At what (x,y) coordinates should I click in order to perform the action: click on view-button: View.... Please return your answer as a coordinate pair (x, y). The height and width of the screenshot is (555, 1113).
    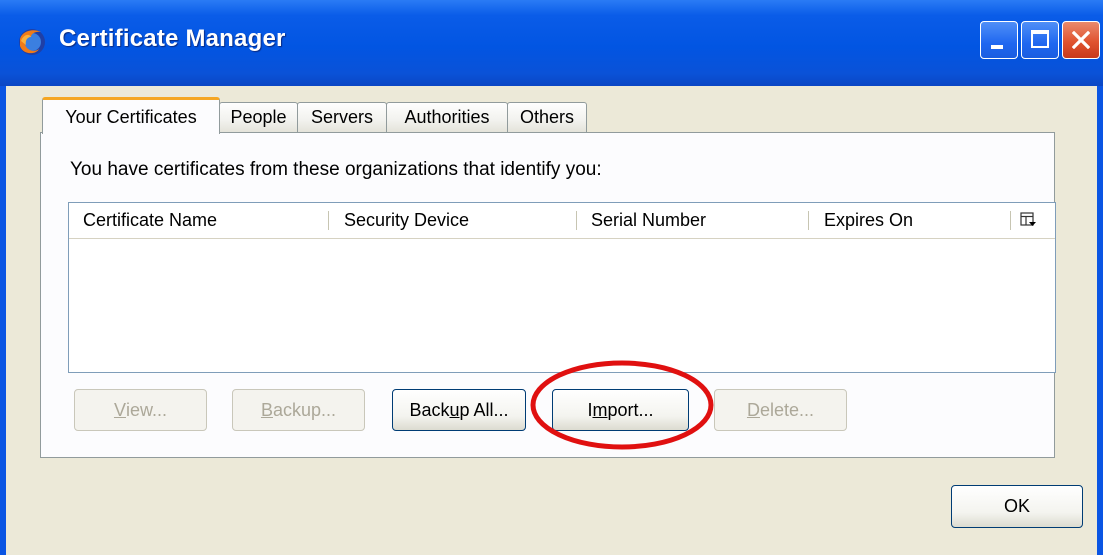
    Looking at the image, I should click on (140, 410).